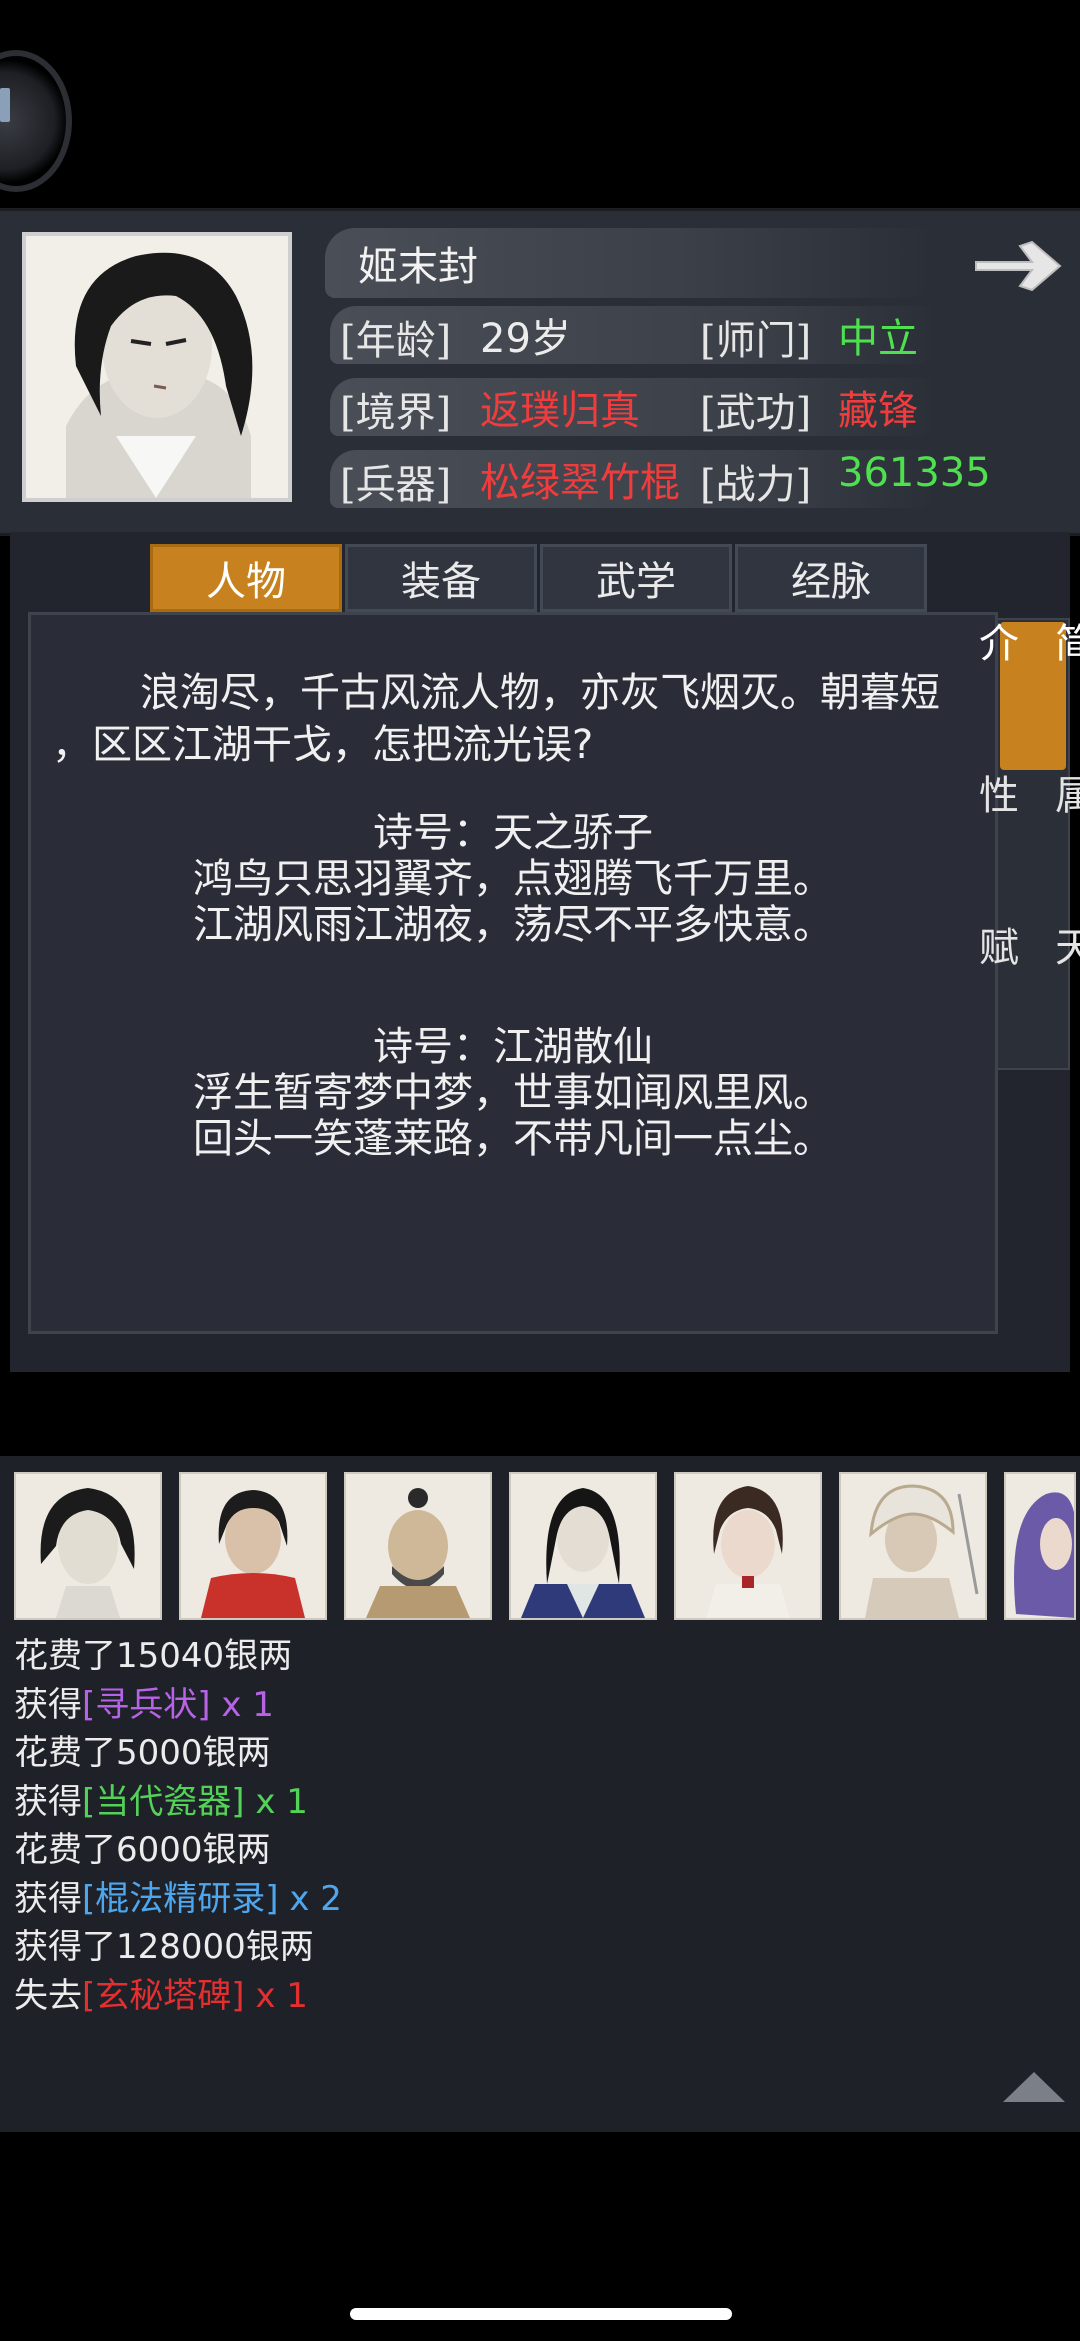  Describe the element at coordinates (513, 1139) in the screenshot. I see `poem-2-line-2: 回头一笑蓬莱路，不带凡间一点尘。` at that location.